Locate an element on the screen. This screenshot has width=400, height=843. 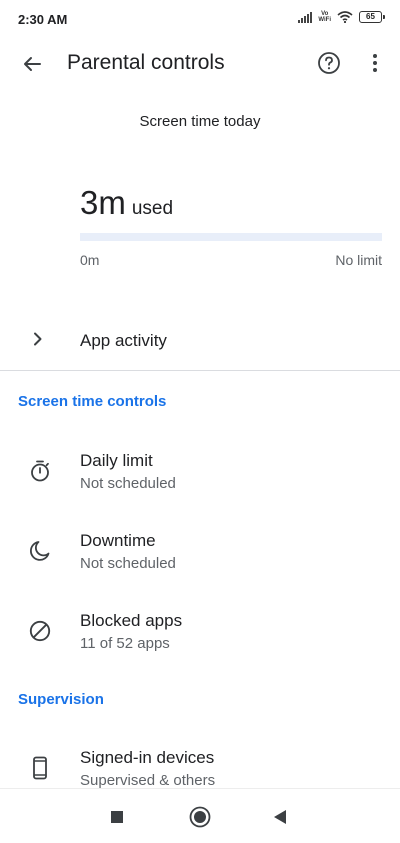
square-icon is located at coordinates (117, 817).